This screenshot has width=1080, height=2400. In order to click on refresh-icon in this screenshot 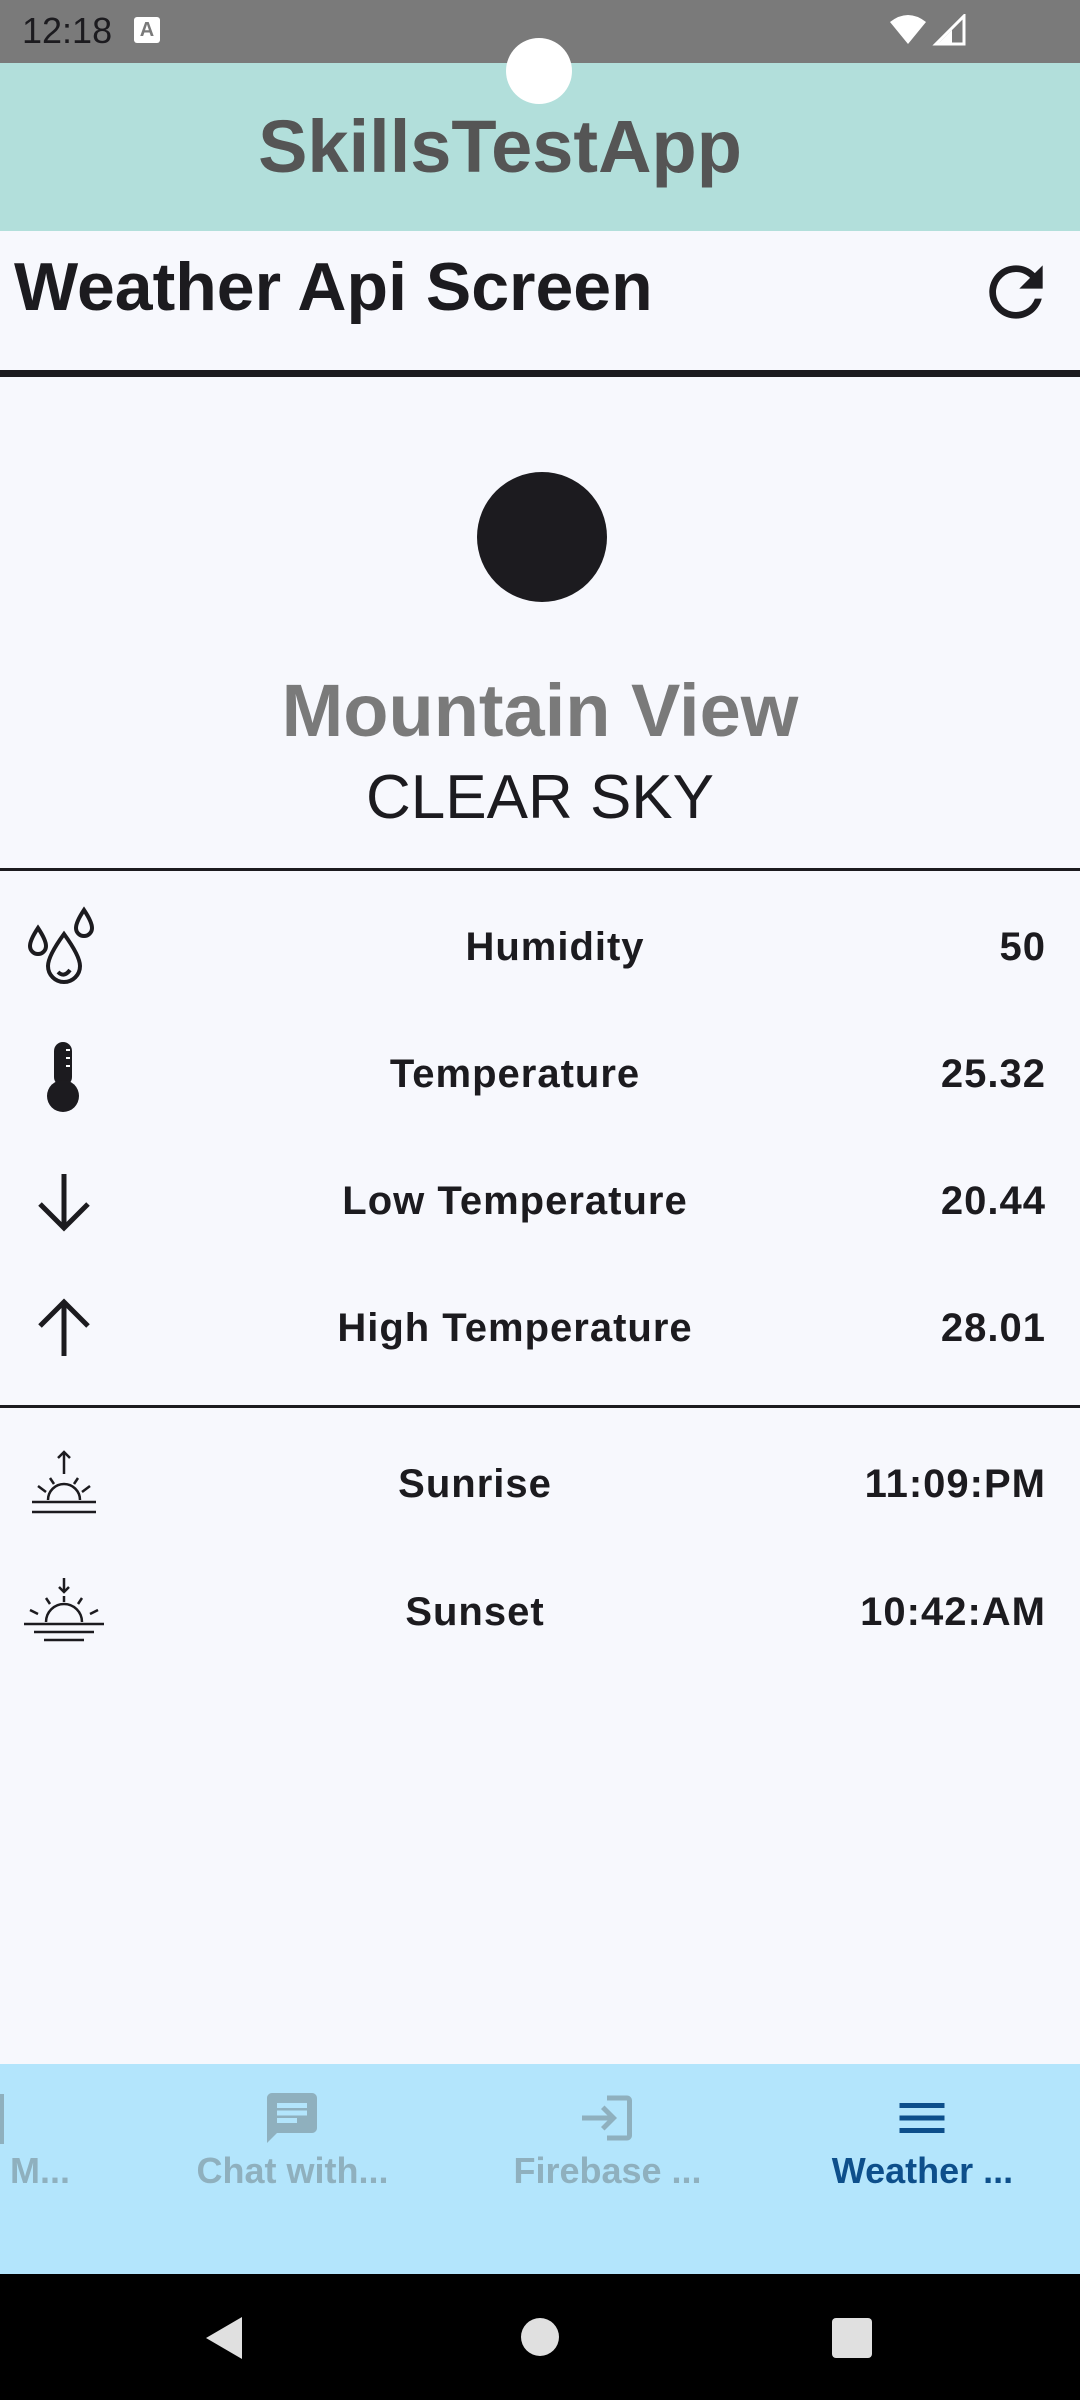, I will do `click(1016, 292)`.